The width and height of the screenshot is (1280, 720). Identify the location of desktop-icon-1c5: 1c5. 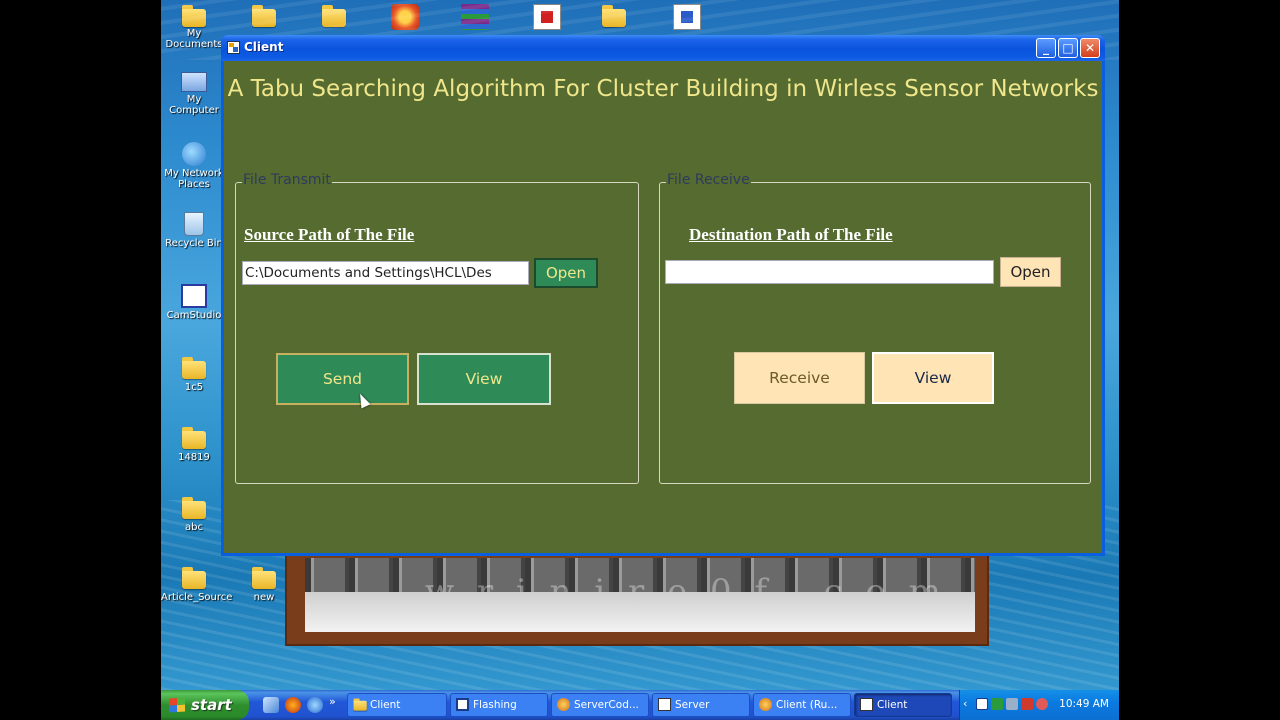
(194, 374).